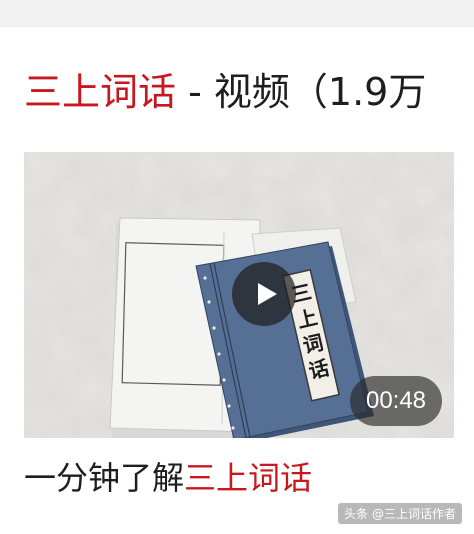 The width and height of the screenshot is (474, 534). Describe the element at coordinates (237, 13) in the screenshot. I see `top-divider-strip` at that location.